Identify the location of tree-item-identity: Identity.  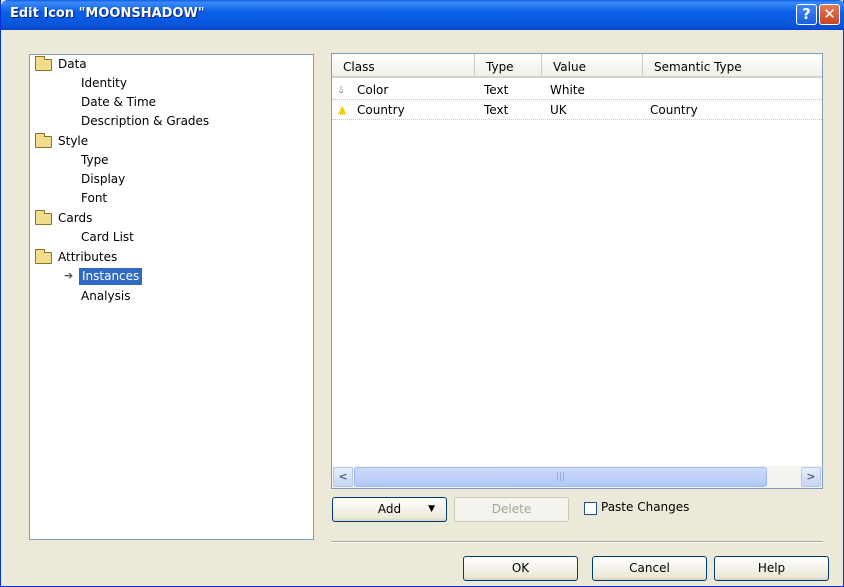
(104, 83).